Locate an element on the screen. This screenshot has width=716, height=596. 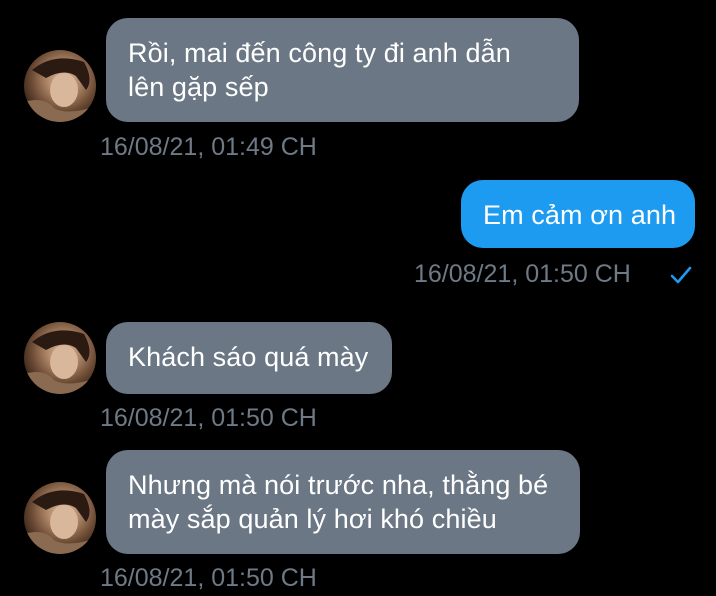
message-text-line: mày sắp quản lý hơi khó chiều is located at coordinates (312, 519).